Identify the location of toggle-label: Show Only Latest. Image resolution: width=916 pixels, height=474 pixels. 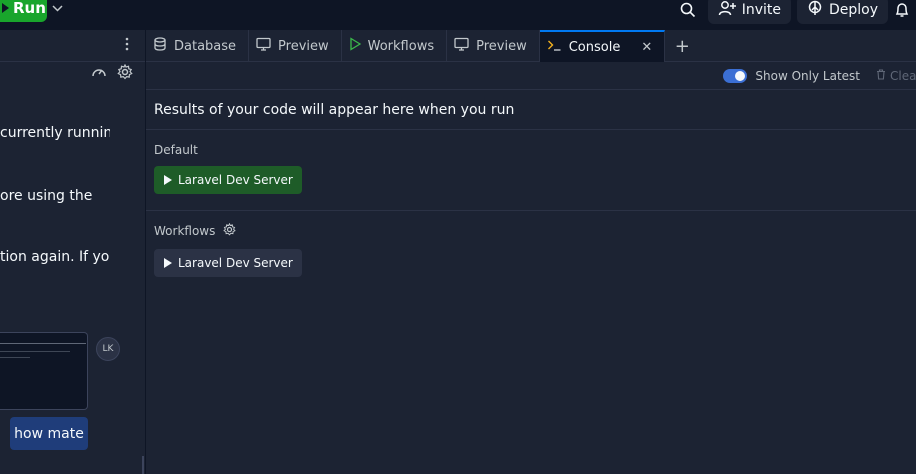
(807, 75).